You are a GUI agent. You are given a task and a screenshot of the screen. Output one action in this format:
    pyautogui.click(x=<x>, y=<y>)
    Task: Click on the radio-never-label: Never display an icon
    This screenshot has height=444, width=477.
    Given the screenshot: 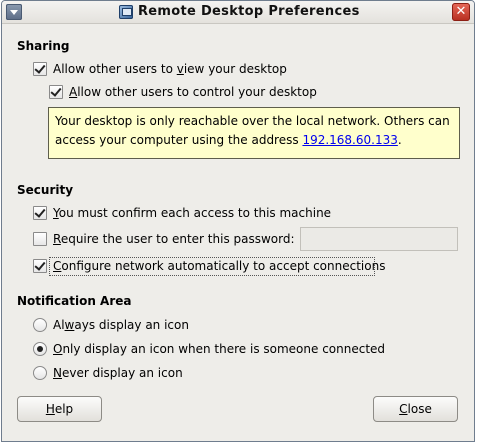 What is the action you would take?
    pyautogui.click(x=118, y=373)
    